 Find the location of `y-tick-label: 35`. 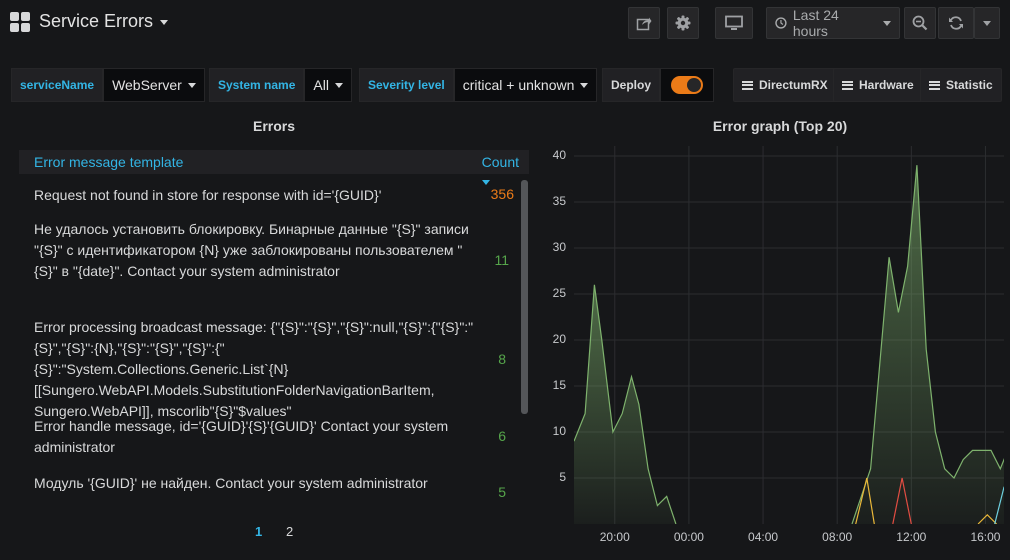

y-tick-label: 35 is located at coordinates (559, 201).